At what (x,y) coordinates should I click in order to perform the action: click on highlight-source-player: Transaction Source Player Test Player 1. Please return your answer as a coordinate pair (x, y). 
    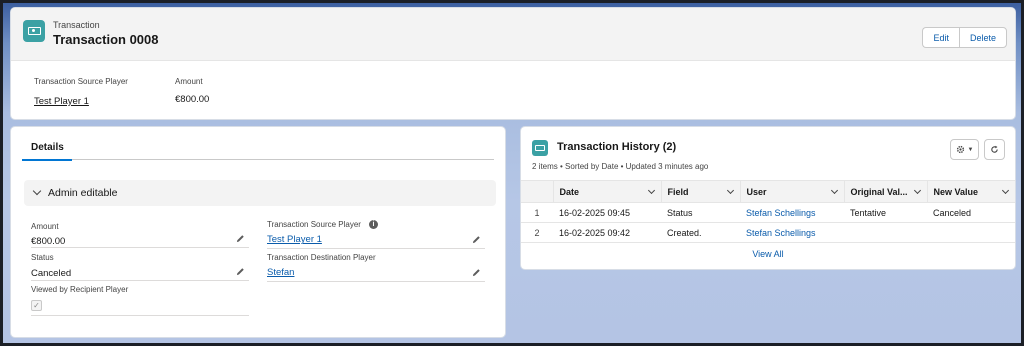
    Looking at the image, I should click on (81, 92).